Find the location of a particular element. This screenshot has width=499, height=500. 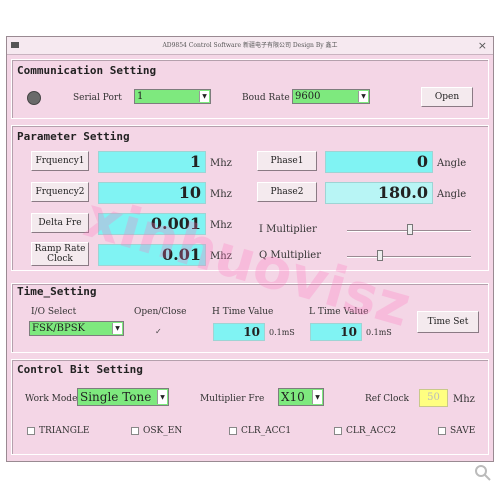

triangle-label: TRIANGLE is located at coordinates (64, 431).